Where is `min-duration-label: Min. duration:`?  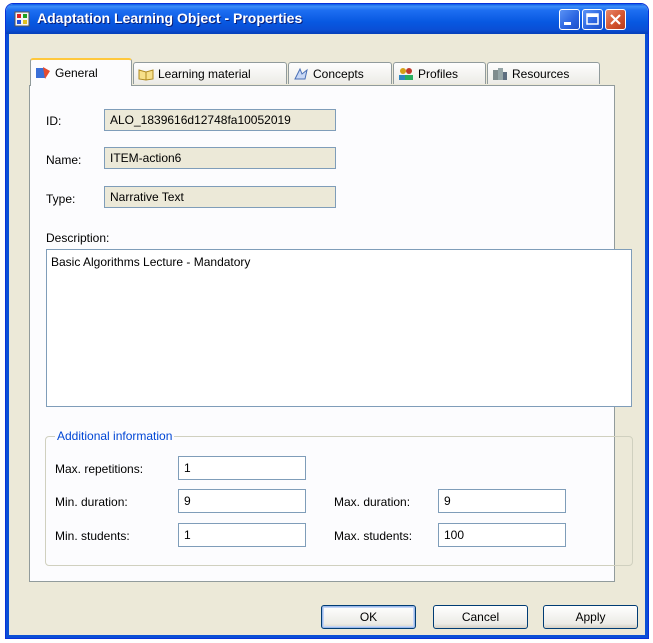
min-duration-label: Min. duration: is located at coordinates (91, 502).